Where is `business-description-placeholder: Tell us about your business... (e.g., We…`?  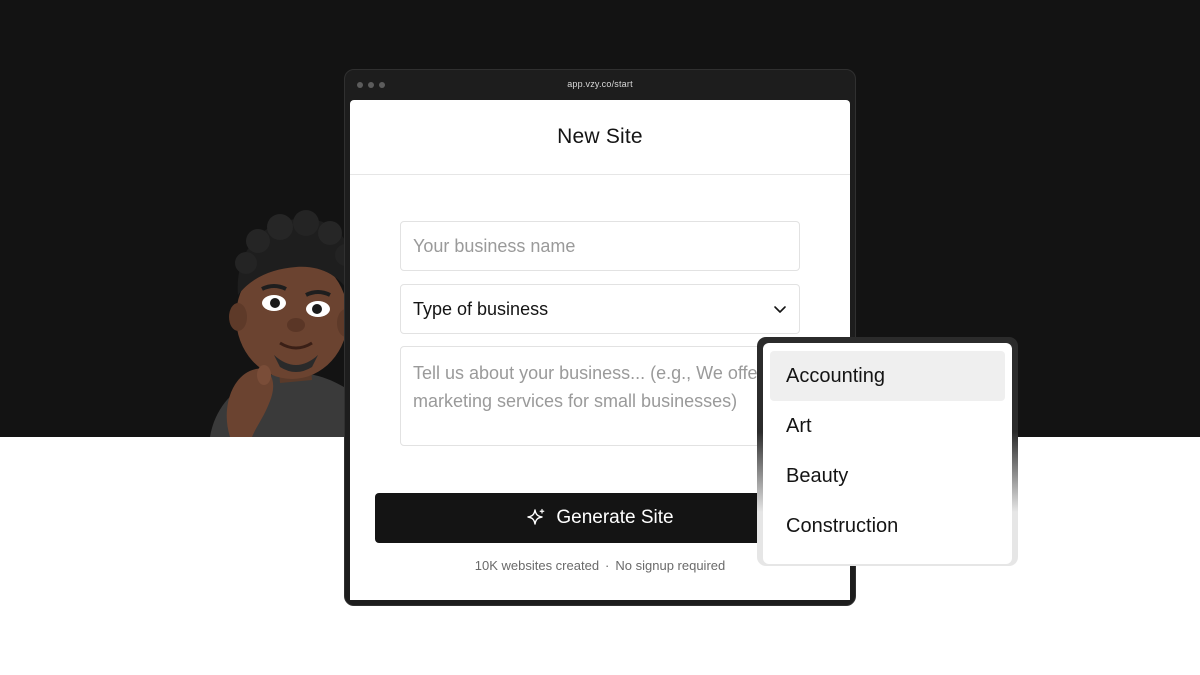
business-description-placeholder: Tell us about your business... (e.g., We… is located at coordinates (588, 387).